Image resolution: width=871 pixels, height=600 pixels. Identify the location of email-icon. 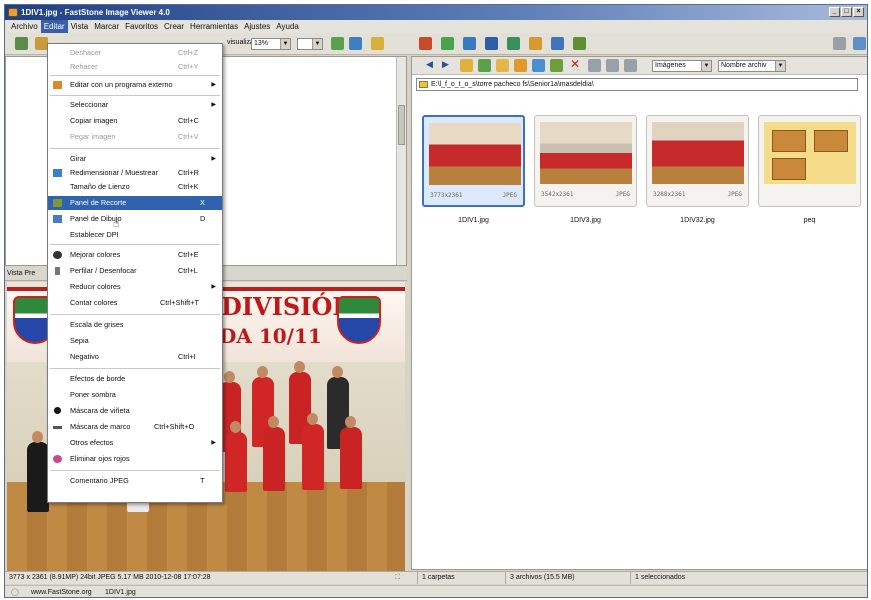
(469, 43).